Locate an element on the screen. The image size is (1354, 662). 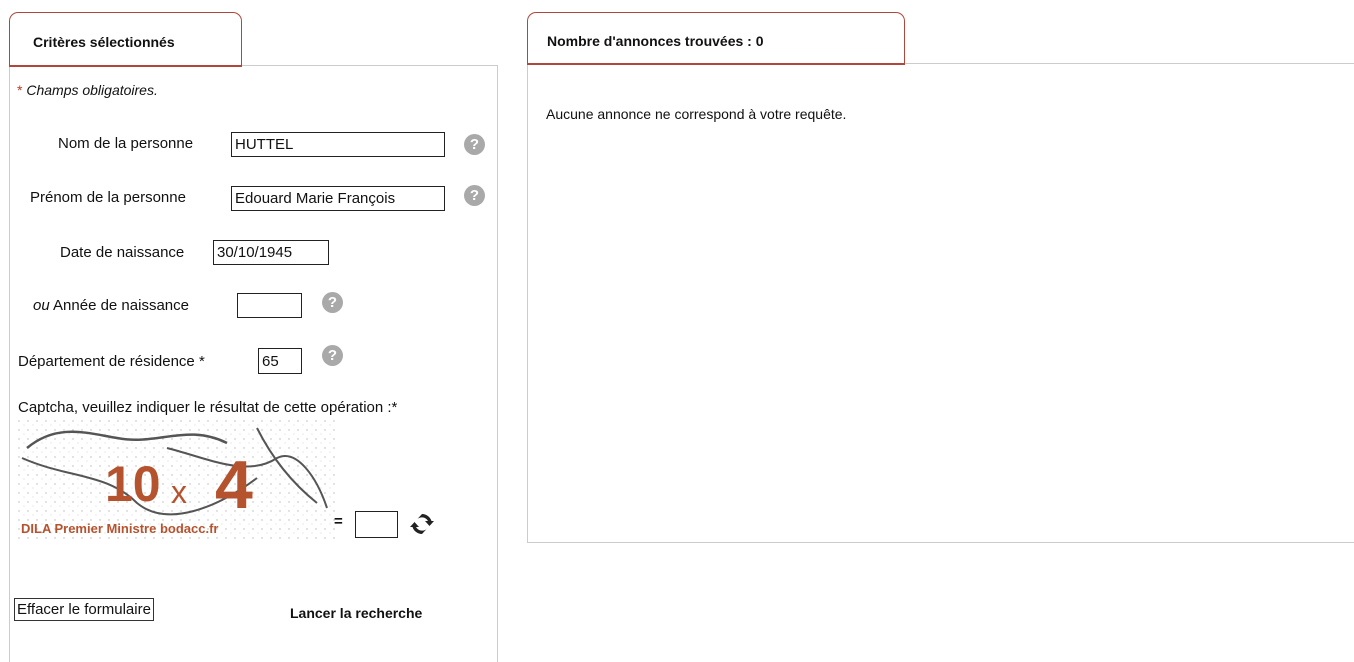
captcha-image: 10 x 4 DILA Premier Ministre bodacc.fr is located at coordinates (176, 479).